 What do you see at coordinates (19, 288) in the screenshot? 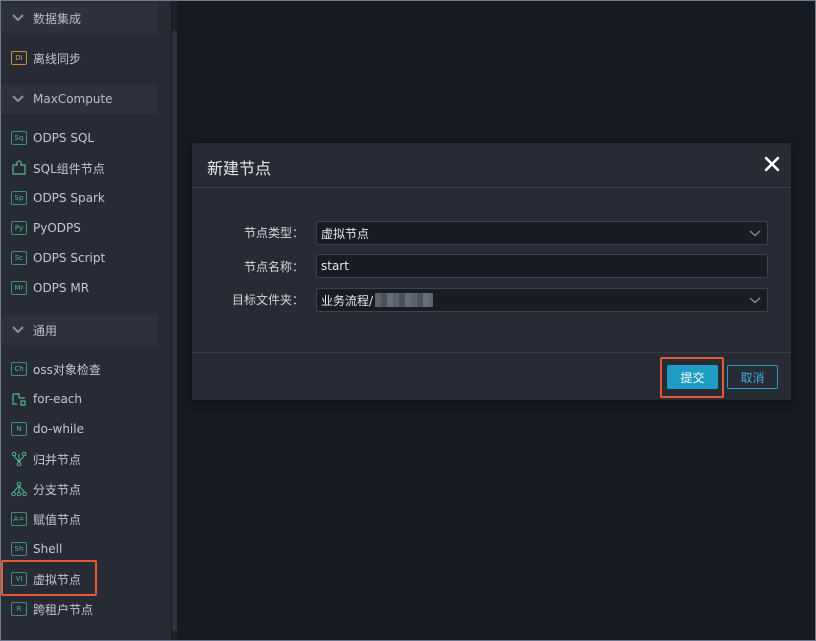
I see `mapreduce-icon: Mr` at bounding box center [19, 288].